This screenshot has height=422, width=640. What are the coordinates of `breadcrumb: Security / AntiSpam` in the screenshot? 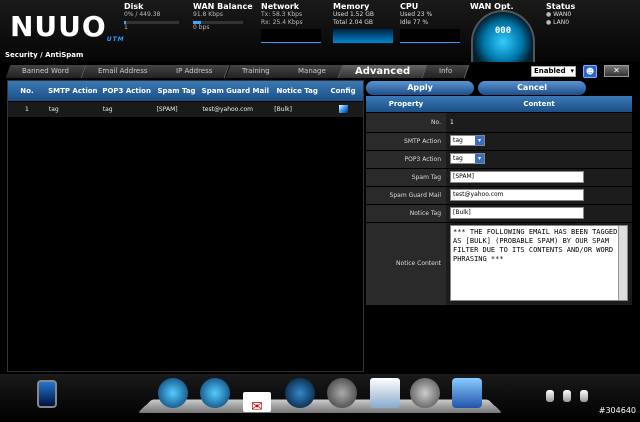 It's located at (44, 55).